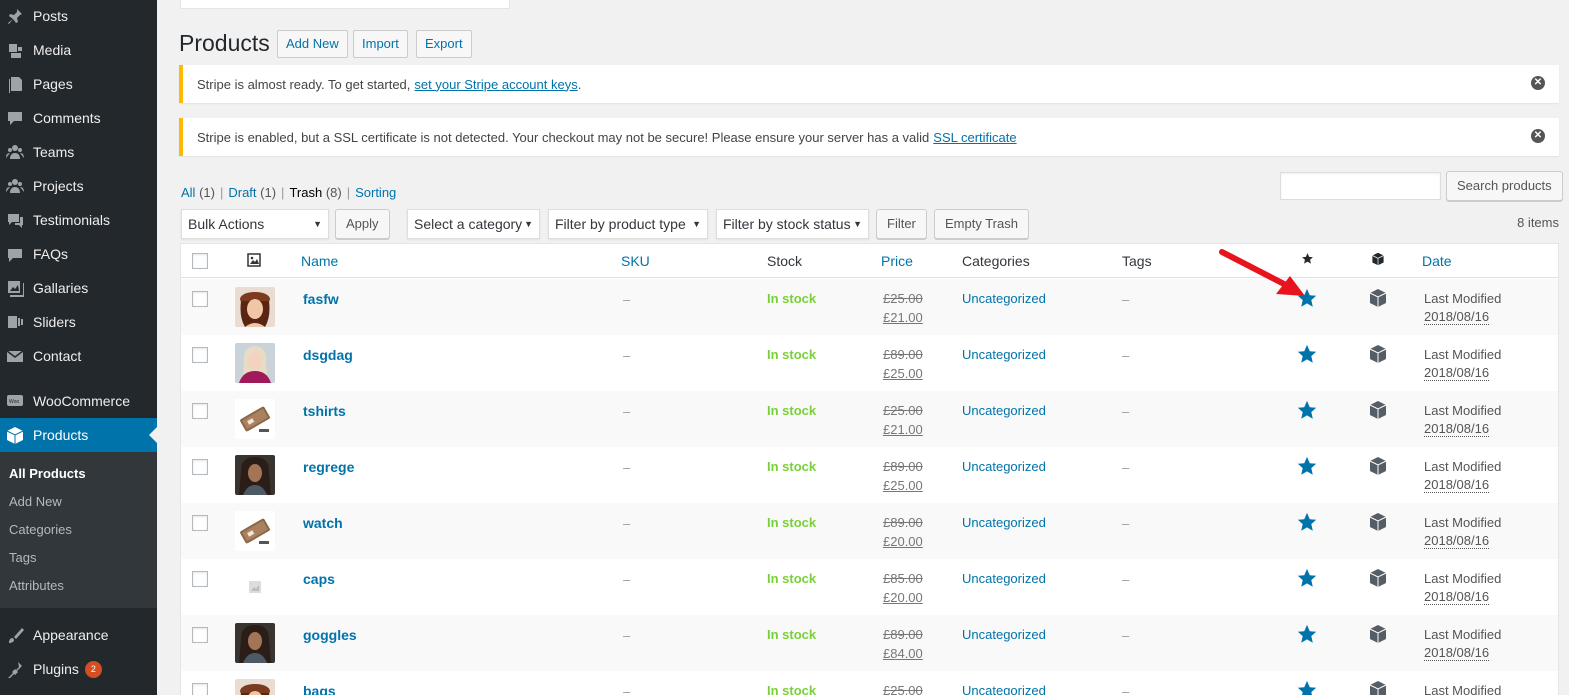  Describe the element at coordinates (1457, 429) in the screenshot. I see `date-value: 2018/08/16` at that location.